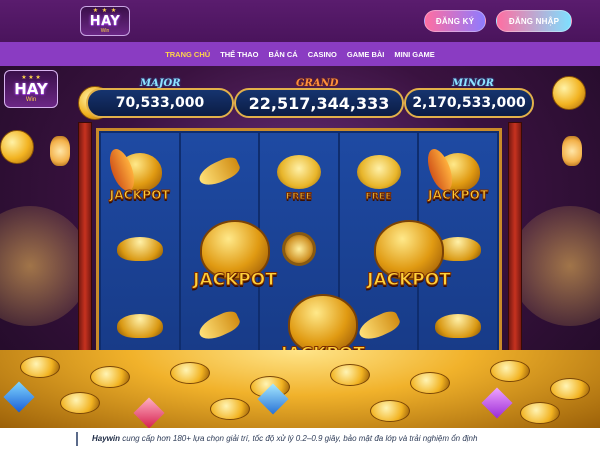 The image size is (600, 450). What do you see at coordinates (469, 103) in the screenshot?
I see `jackpot-minor-value: 2,170,533,000` at bounding box center [469, 103].